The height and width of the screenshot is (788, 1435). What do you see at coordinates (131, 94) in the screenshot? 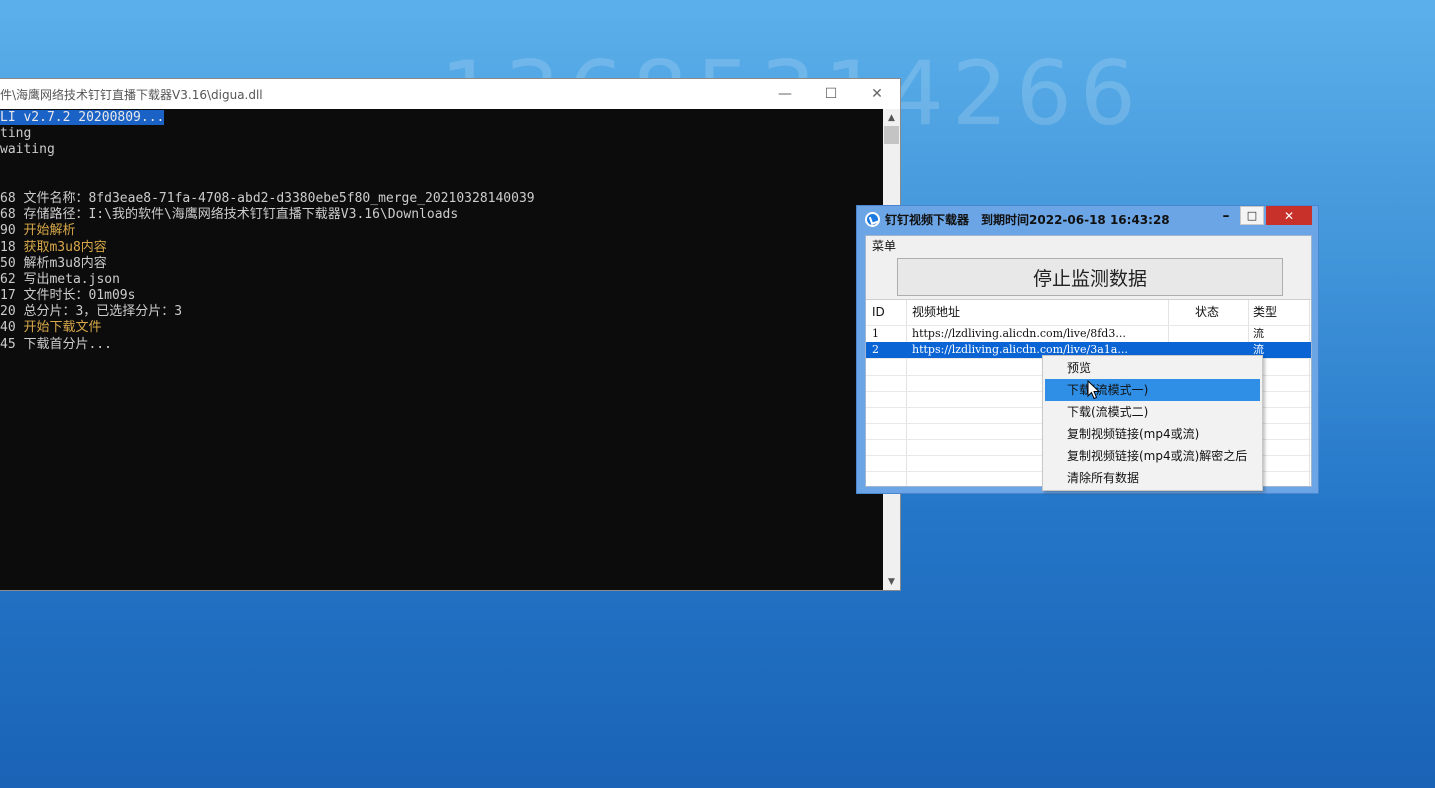
I see `console-title: 件\海鹰网络技术钉钉直播下载器V3.16\digua.dll` at bounding box center [131, 94].